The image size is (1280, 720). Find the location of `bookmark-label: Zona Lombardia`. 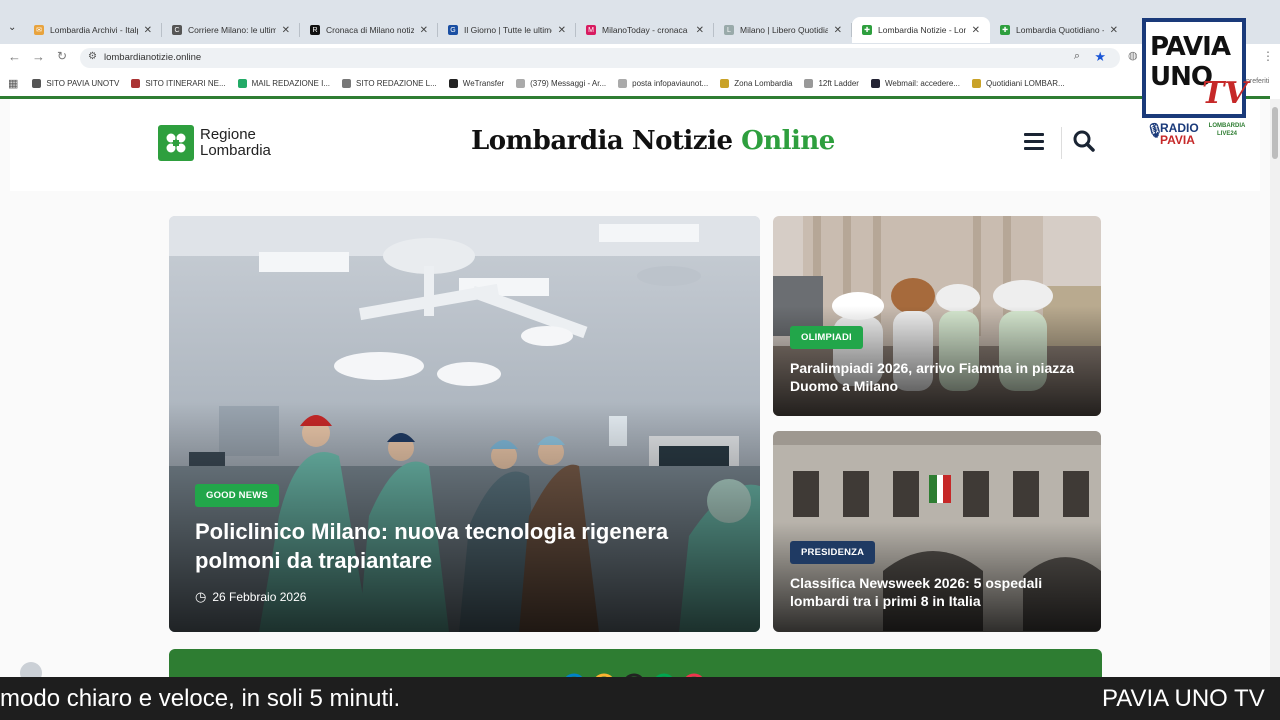

bookmark-label: Zona Lombardia is located at coordinates (763, 83).